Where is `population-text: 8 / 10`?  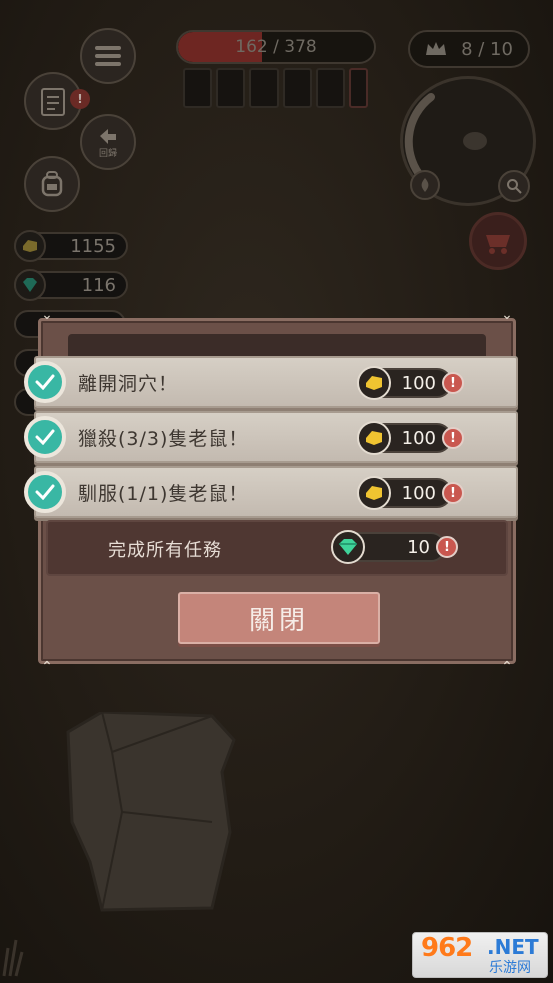
population-text: 8 / 10 is located at coordinates (487, 49).